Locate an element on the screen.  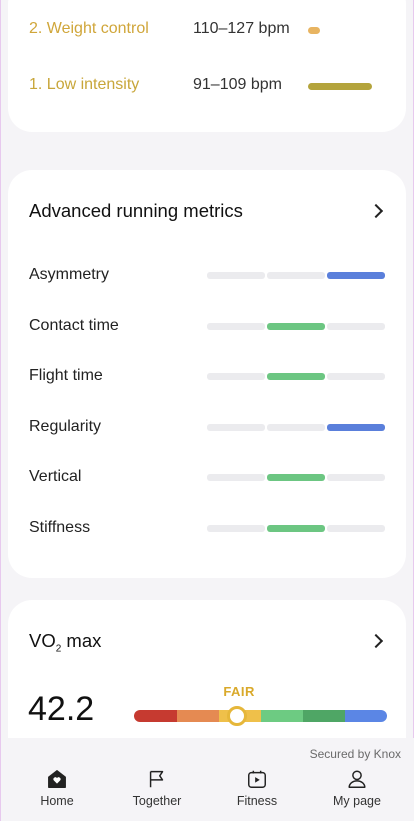
card-title: Advanced running metrics is located at coordinates (136, 210).